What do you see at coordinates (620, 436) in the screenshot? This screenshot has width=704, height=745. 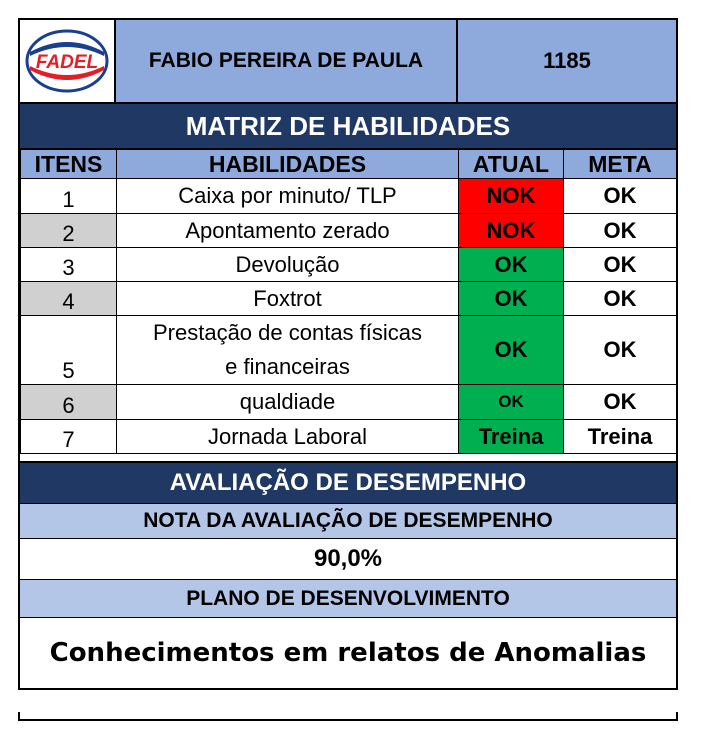 I see `target-status: Treina` at bounding box center [620, 436].